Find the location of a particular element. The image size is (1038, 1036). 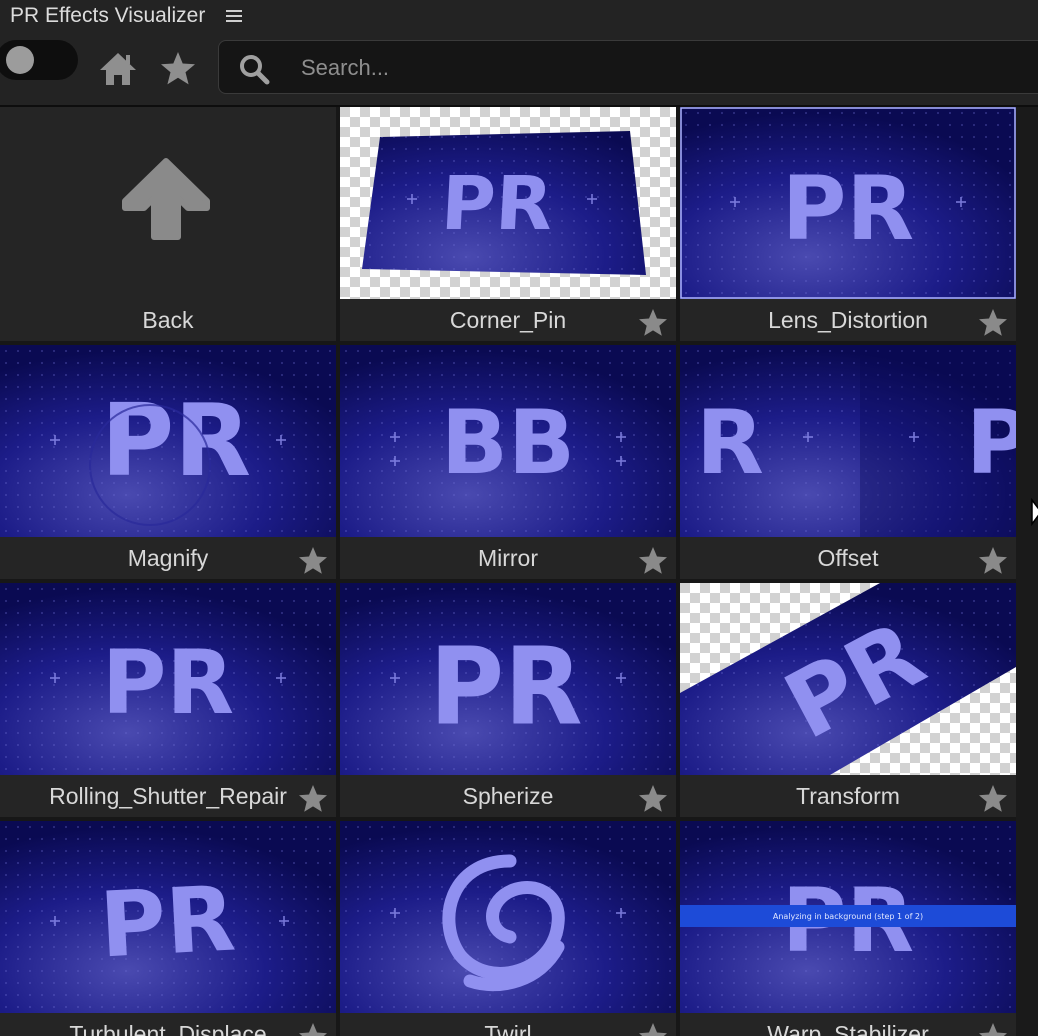

search-bar is located at coordinates (628, 67).